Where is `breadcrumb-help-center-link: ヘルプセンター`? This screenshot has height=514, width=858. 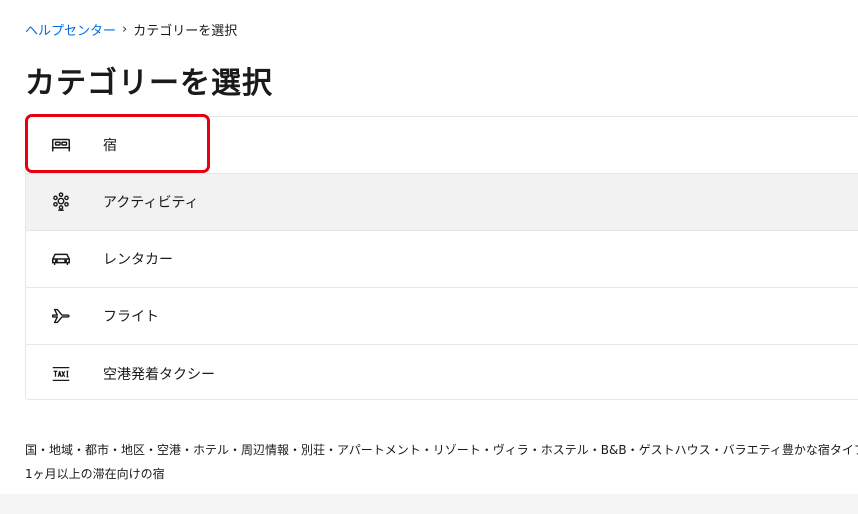 breadcrumb-help-center-link: ヘルプセンター is located at coordinates (70, 29).